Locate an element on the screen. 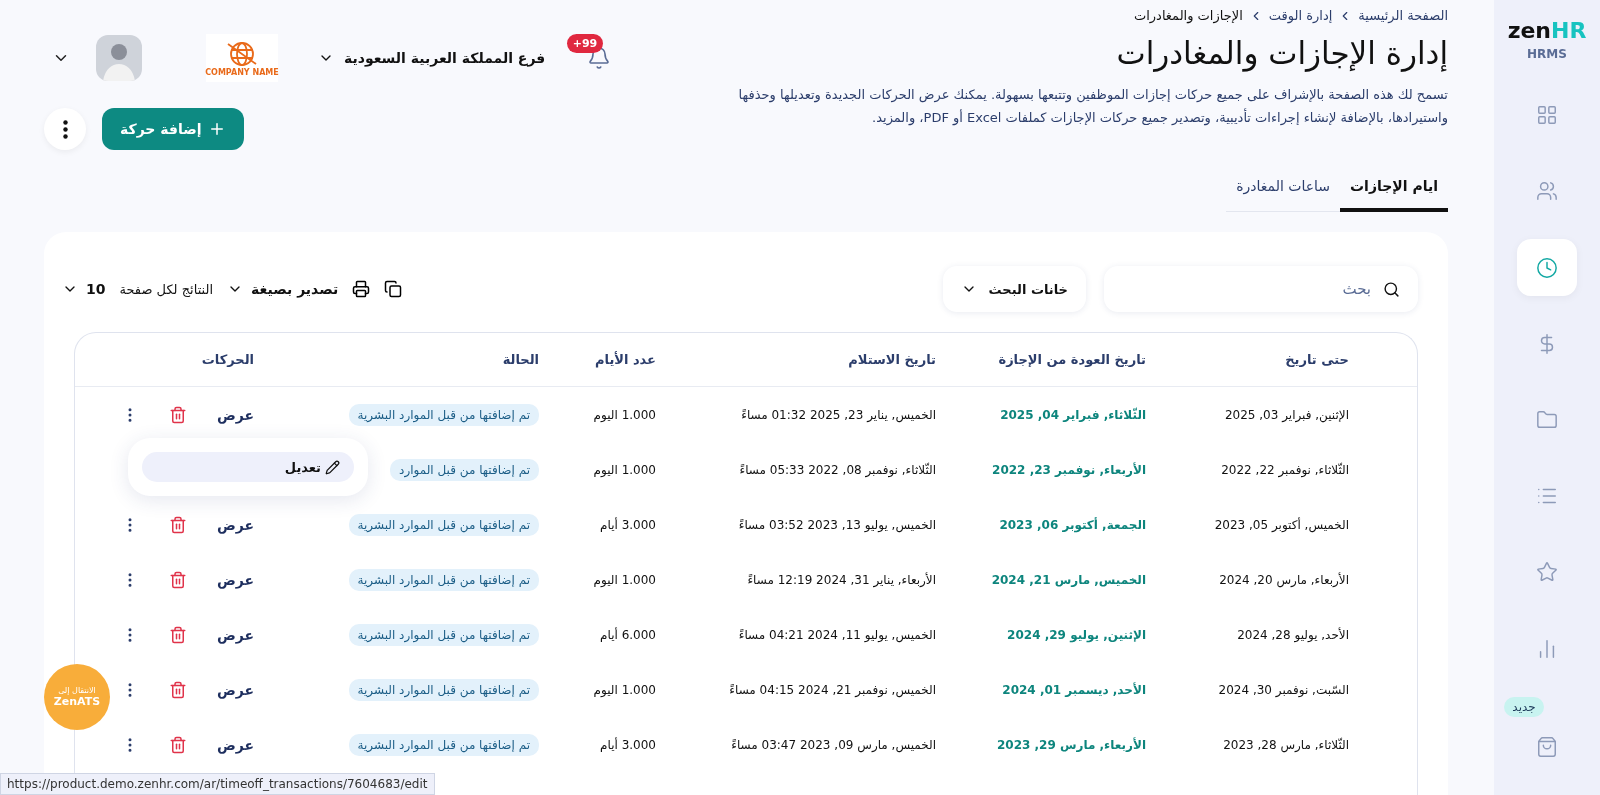 The height and width of the screenshot is (795, 1600). users-icon is located at coordinates (1547, 191).